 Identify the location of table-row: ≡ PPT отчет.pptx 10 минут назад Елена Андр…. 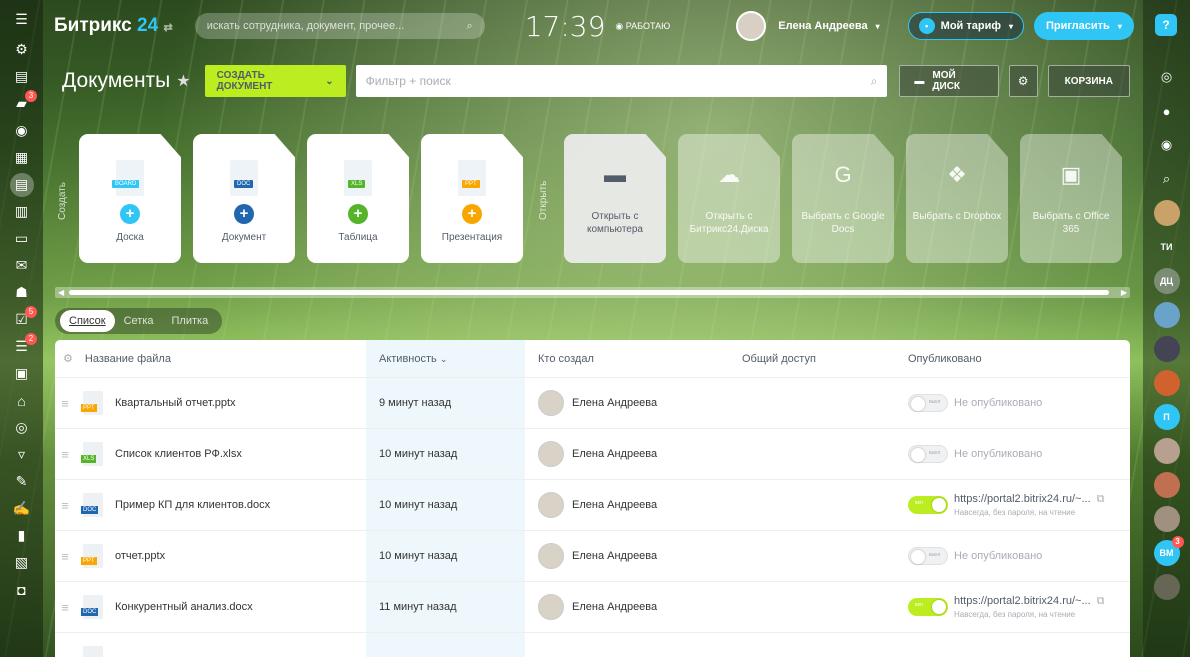
(592, 556).